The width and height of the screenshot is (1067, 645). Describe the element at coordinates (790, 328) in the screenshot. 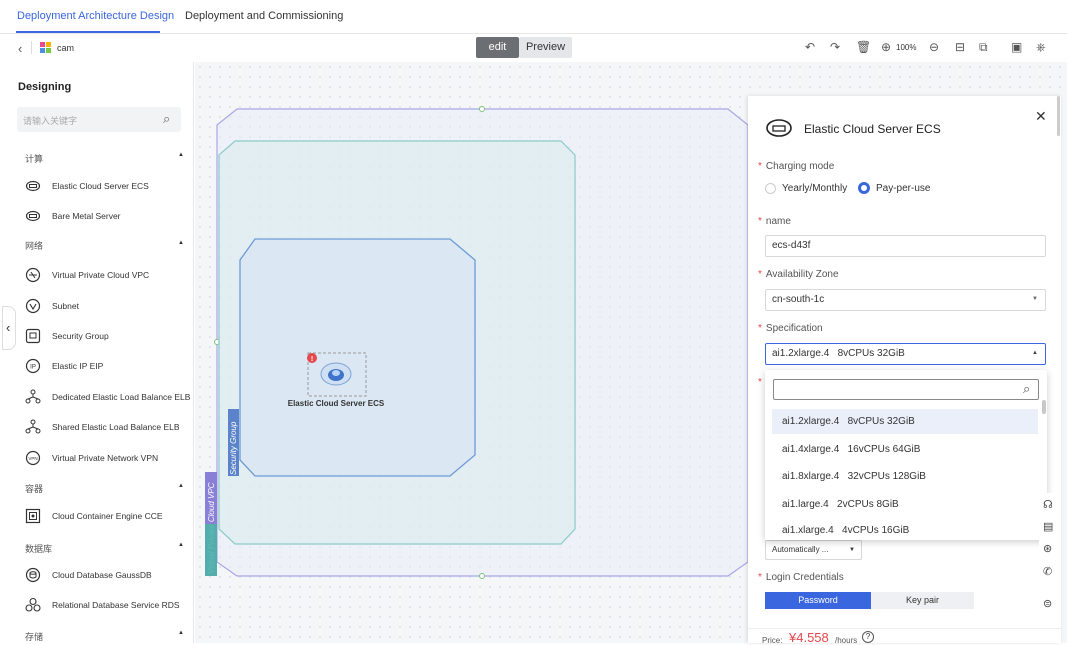

I see `specification-label: * Specification` at that location.